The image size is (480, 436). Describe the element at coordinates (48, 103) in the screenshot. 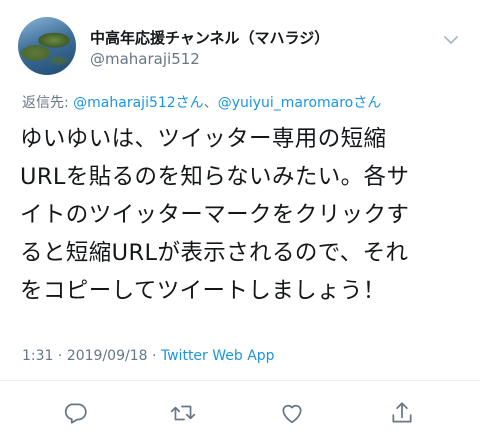

I see `reply-prefix: 返信先:` at that location.